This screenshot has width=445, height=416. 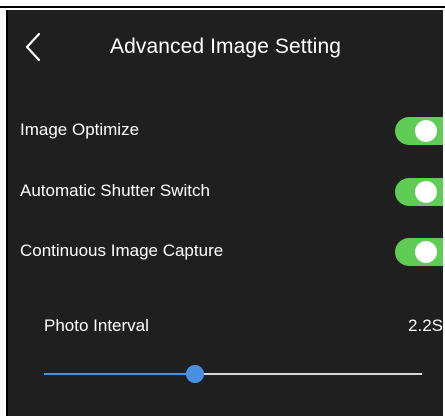 I want to click on top-border, so click(x=222, y=4).